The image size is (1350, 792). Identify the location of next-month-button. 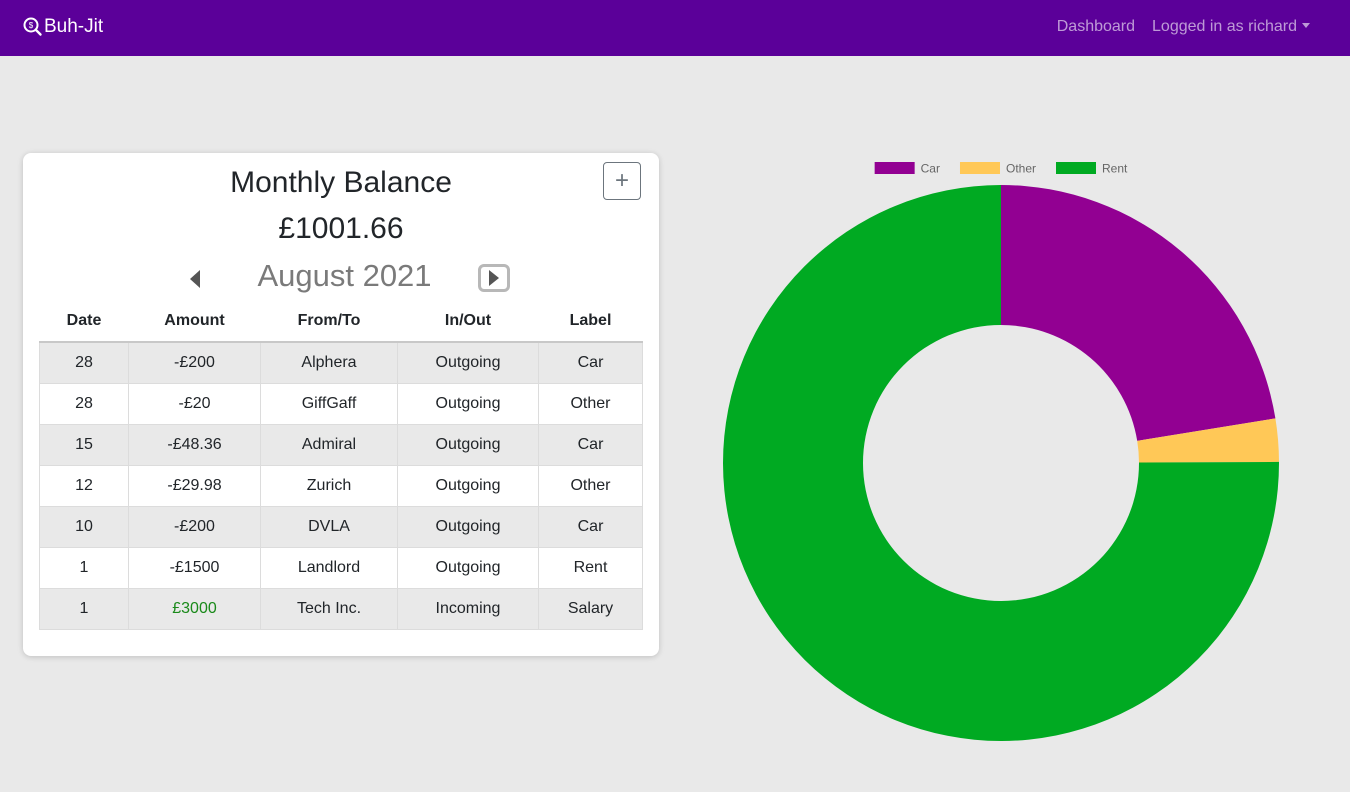
(494, 278).